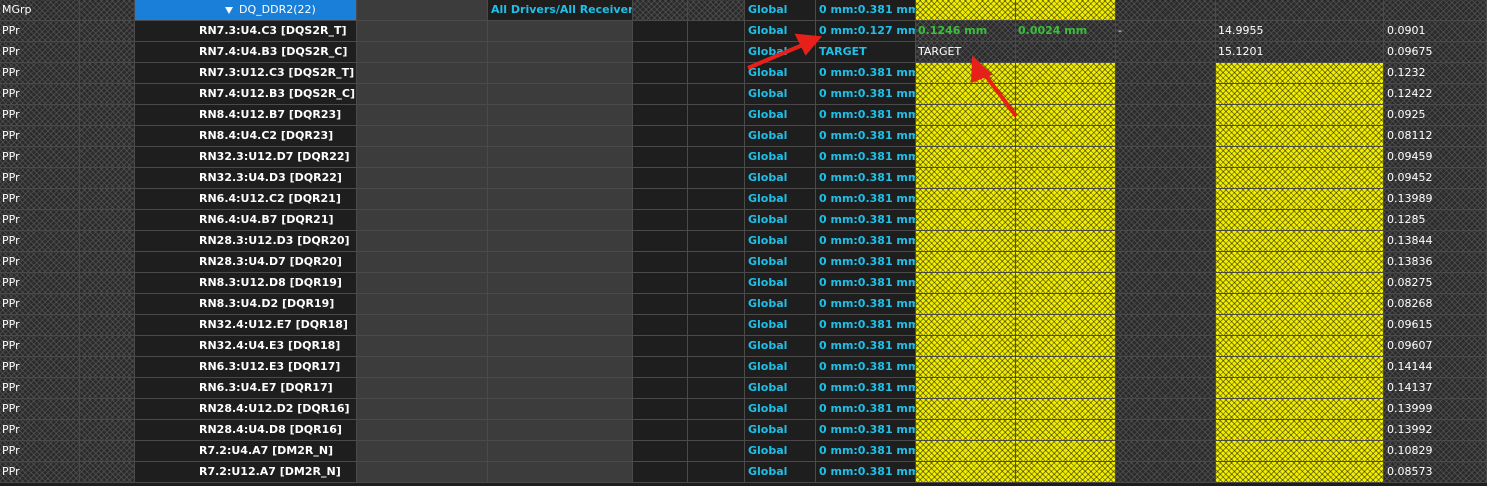 Image resolution: width=1487 pixels, height=486 pixels. What do you see at coordinates (866, 52) in the screenshot?
I see `range-cell: TARGET` at bounding box center [866, 52].